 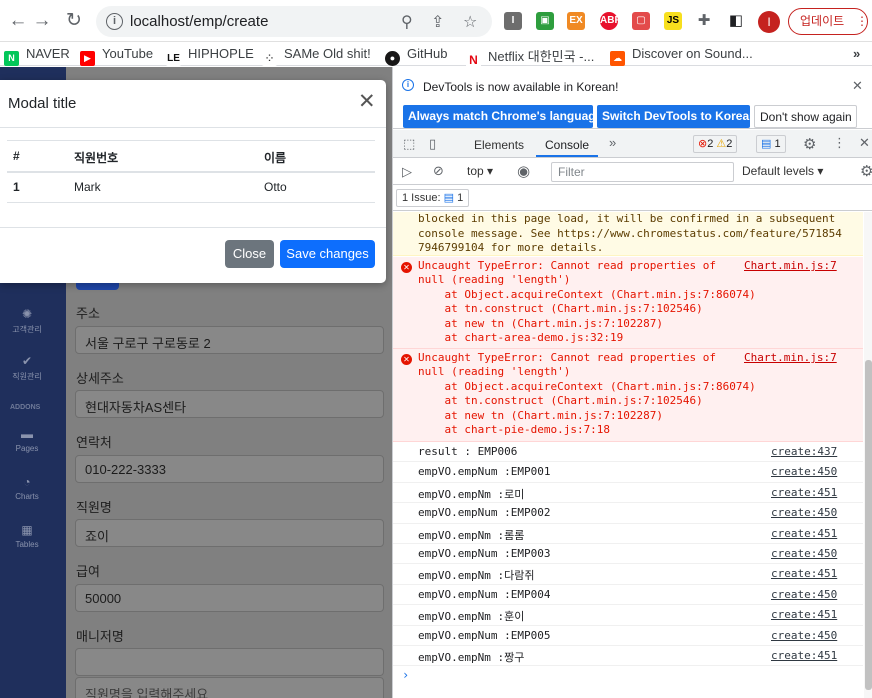 I want to click on clear-console-icon: ⊘, so click(x=438, y=171).